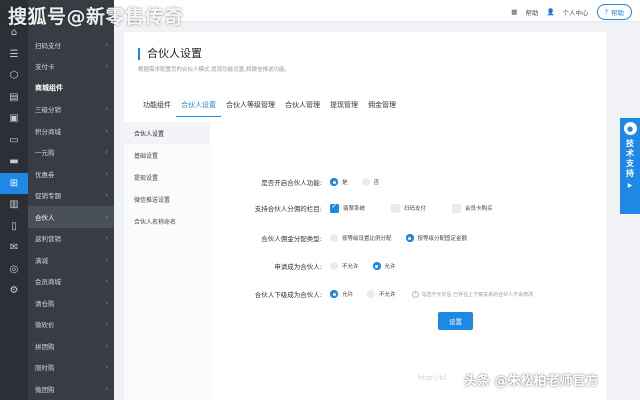 This screenshot has width=640, height=400. I want to click on swirl-icon: ◎, so click(14, 270).